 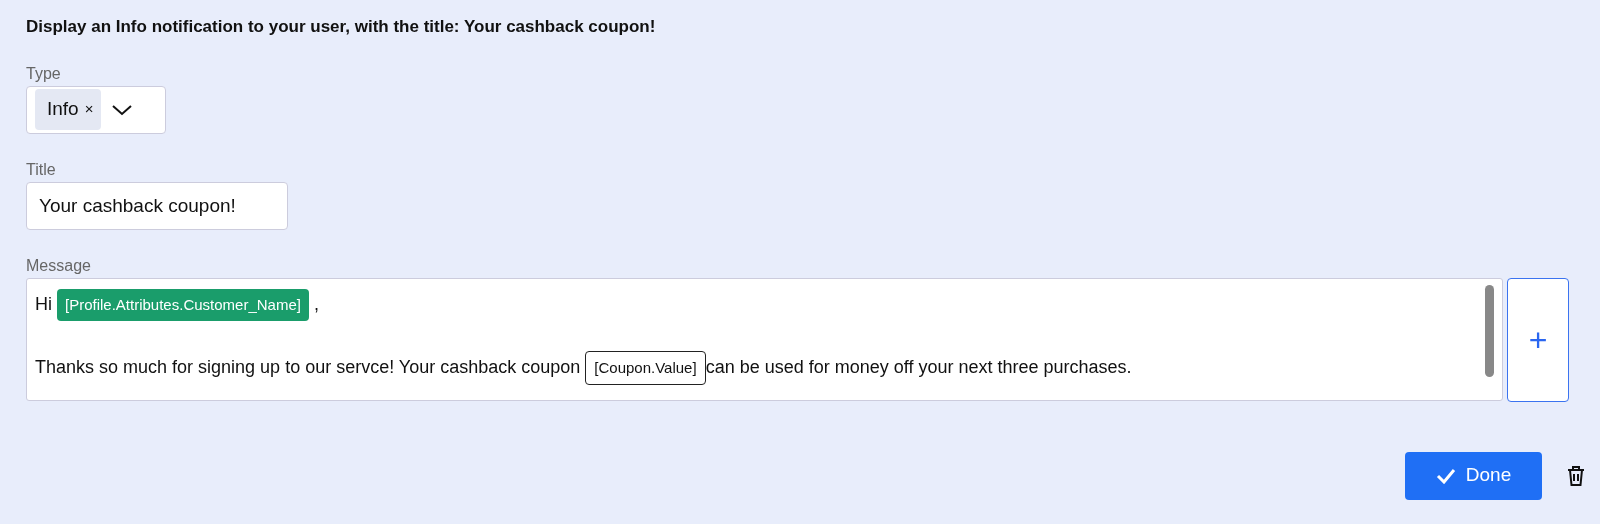 I want to click on message-text: Thanks so much for signing up to our servce! Your cashback coupon, so click(x=308, y=366).